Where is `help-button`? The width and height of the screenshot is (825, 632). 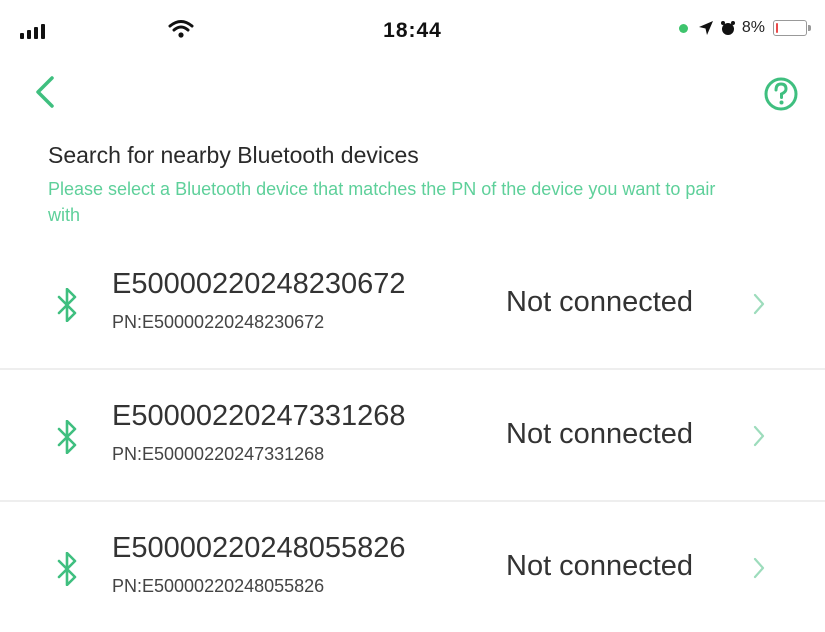
help-button is located at coordinates (781, 94).